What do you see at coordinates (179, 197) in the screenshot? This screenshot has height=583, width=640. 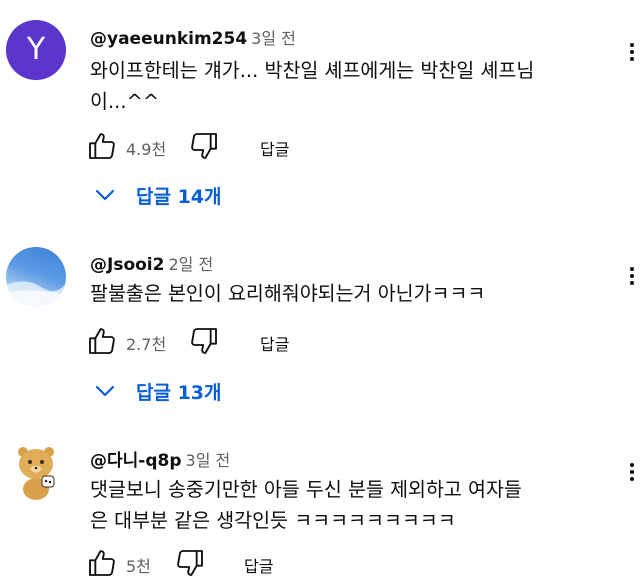 I see `replies-label: 답글 14개` at bounding box center [179, 197].